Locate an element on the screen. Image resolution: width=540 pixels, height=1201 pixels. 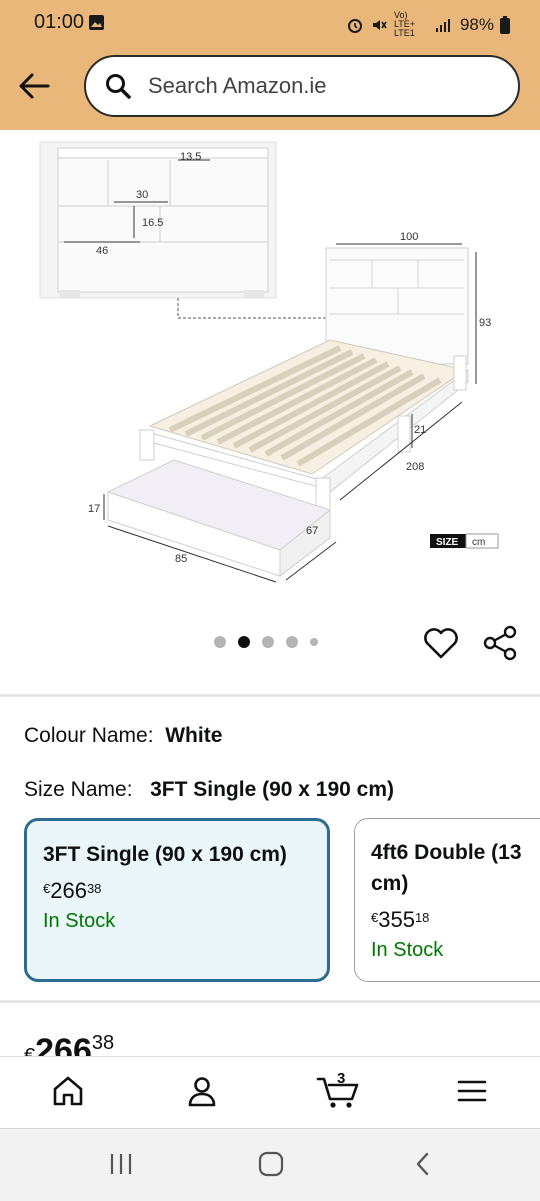
size-option-price: €35518 is located at coordinates (455, 920).